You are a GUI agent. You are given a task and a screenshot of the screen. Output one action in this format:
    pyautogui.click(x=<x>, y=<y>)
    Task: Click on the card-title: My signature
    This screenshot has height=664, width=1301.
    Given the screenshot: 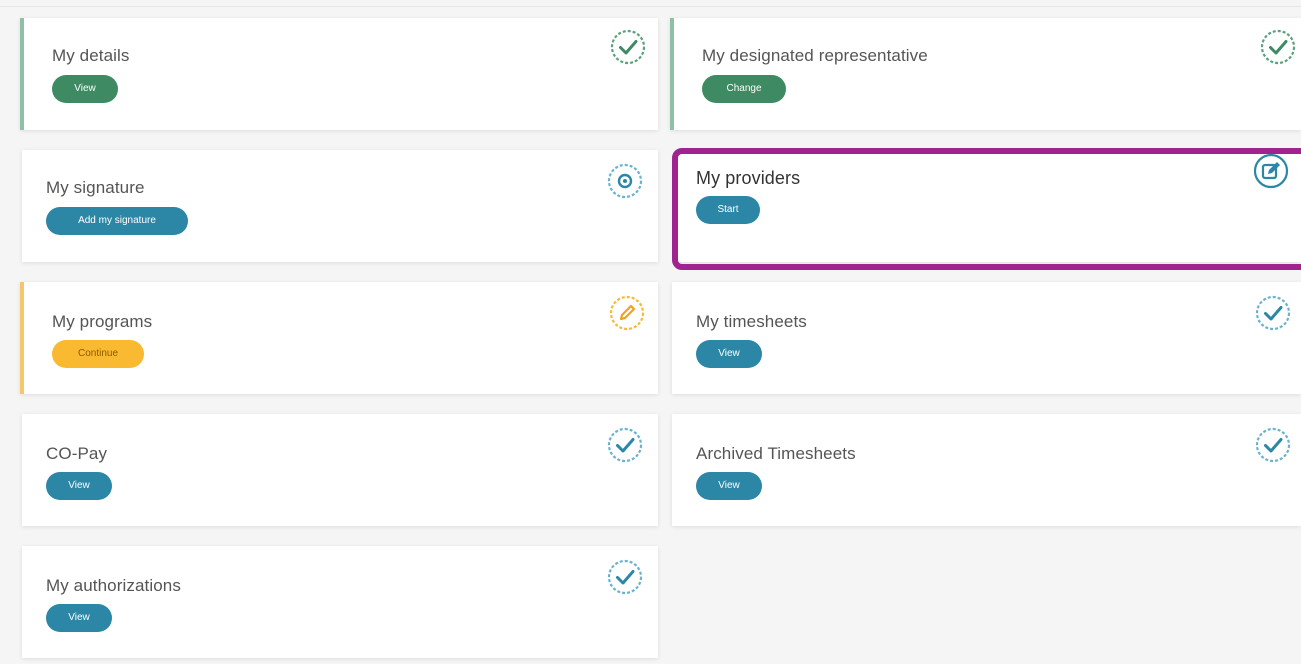 What is the action you would take?
    pyautogui.click(x=95, y=187)
    